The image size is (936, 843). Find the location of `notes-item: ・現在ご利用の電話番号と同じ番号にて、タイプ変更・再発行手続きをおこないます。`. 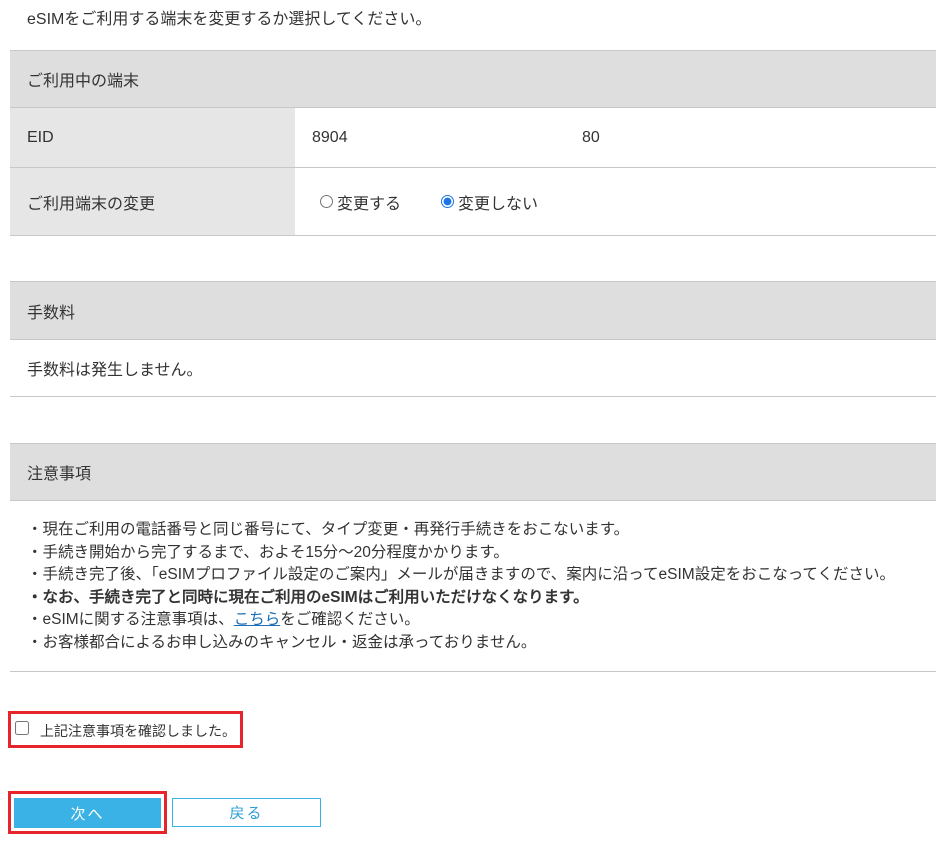

notes-item: ・現在ご利用の電話番号と同じ番号にて、タイプ変更・再発行手続きをおこないます。 is located at coordinates (328, 529).